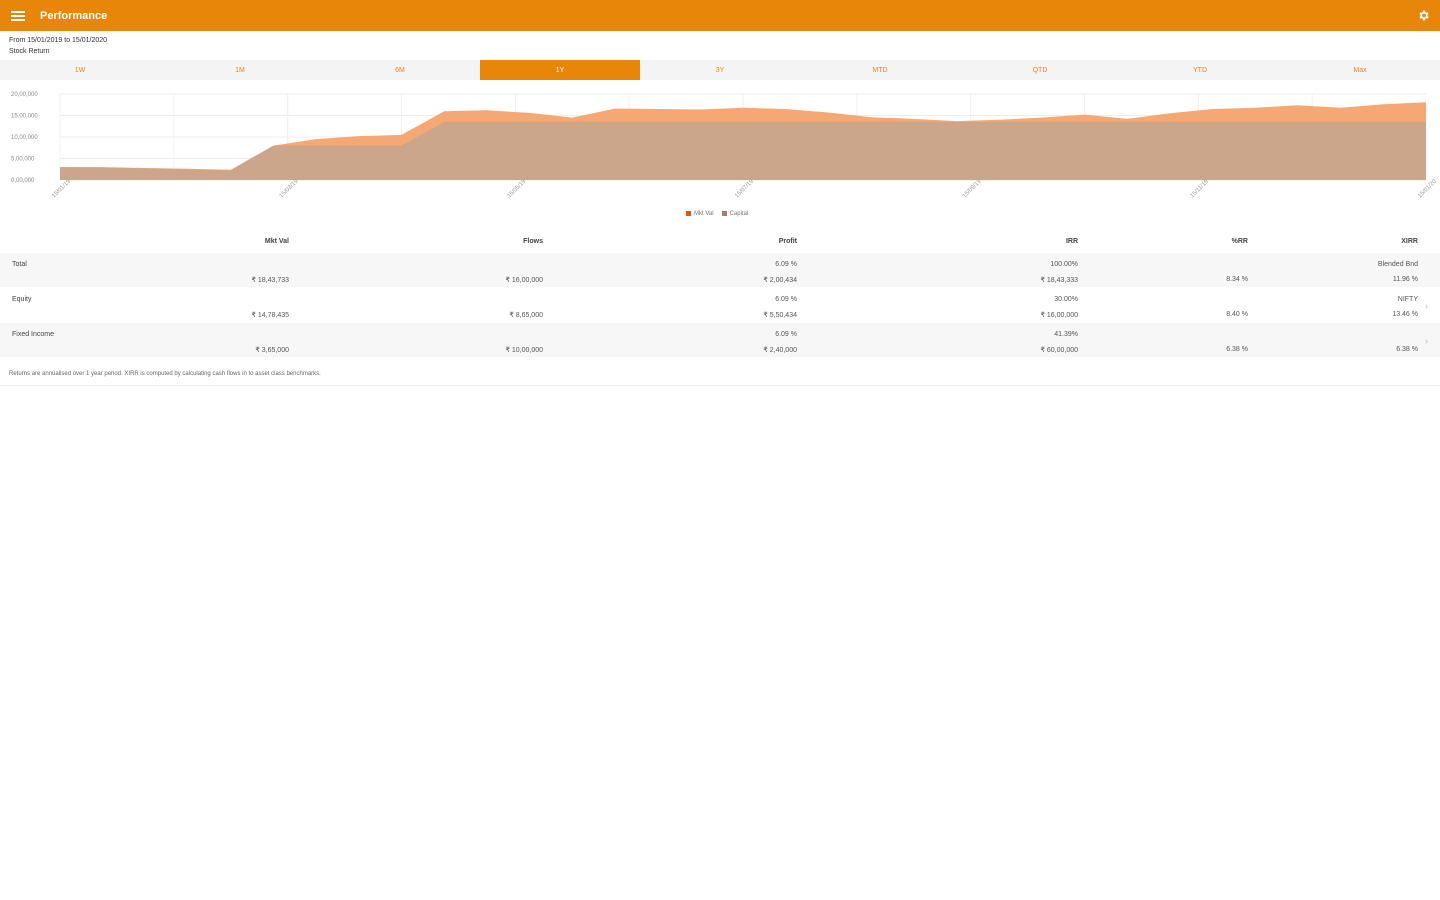 The height and width of the screenshot is (900, 1440). Describe the element at coordinates (1237, 314) in the screenshot. I see `cell-c5-sub: 8.40 %` at that location.